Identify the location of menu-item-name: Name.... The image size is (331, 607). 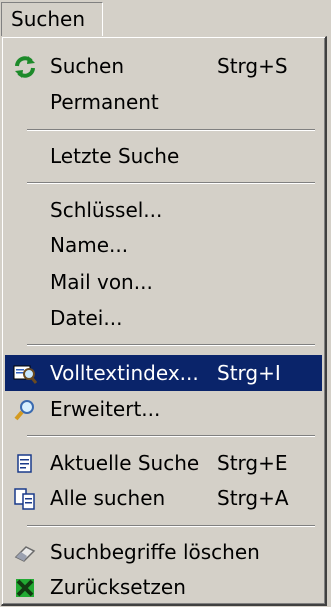
(163, 245).